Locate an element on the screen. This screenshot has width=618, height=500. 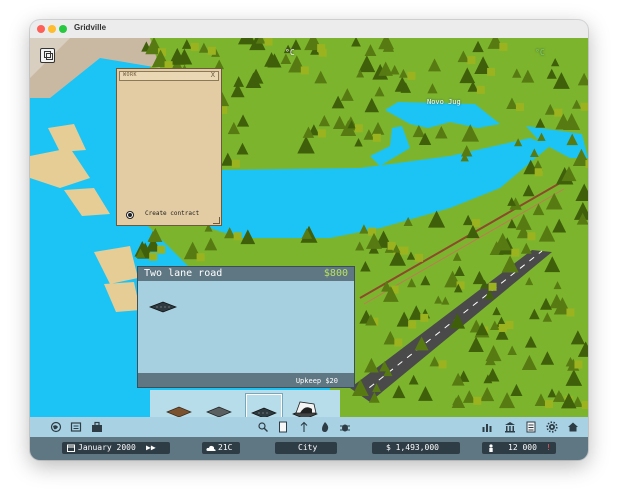
two-lane-road-tile is located at coordinates (264, 405).